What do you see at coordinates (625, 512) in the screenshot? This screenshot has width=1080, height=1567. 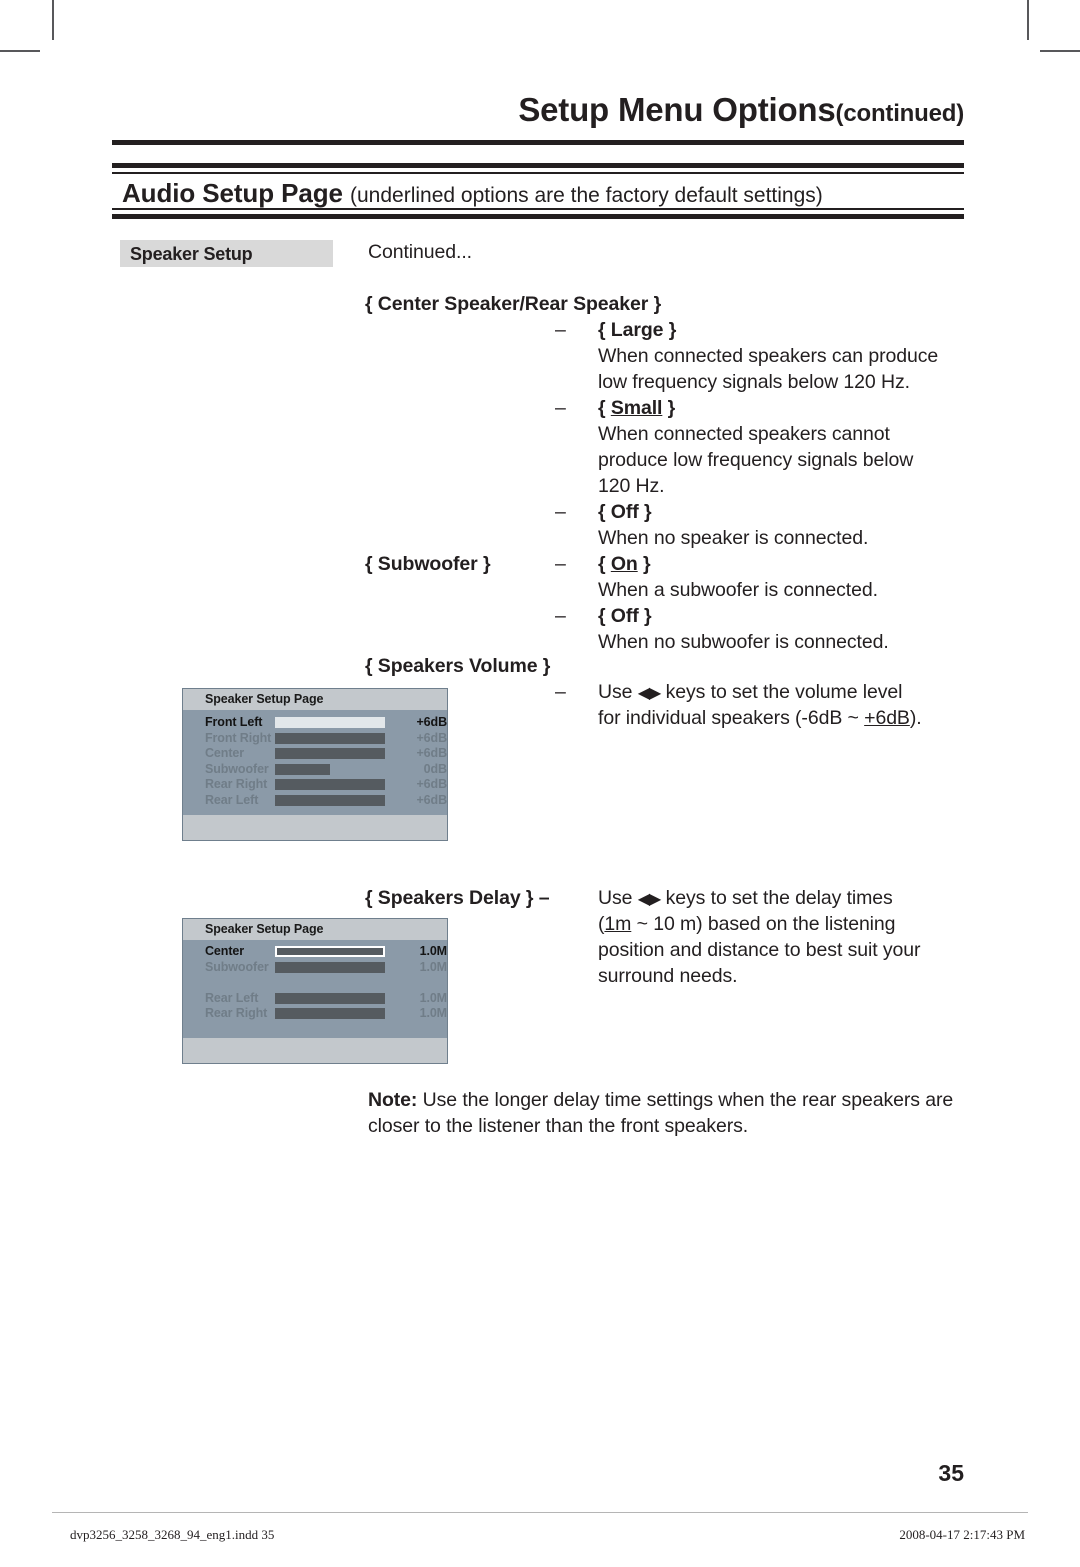 I see `option-off: { Off }` at bounding box center [625, 512].